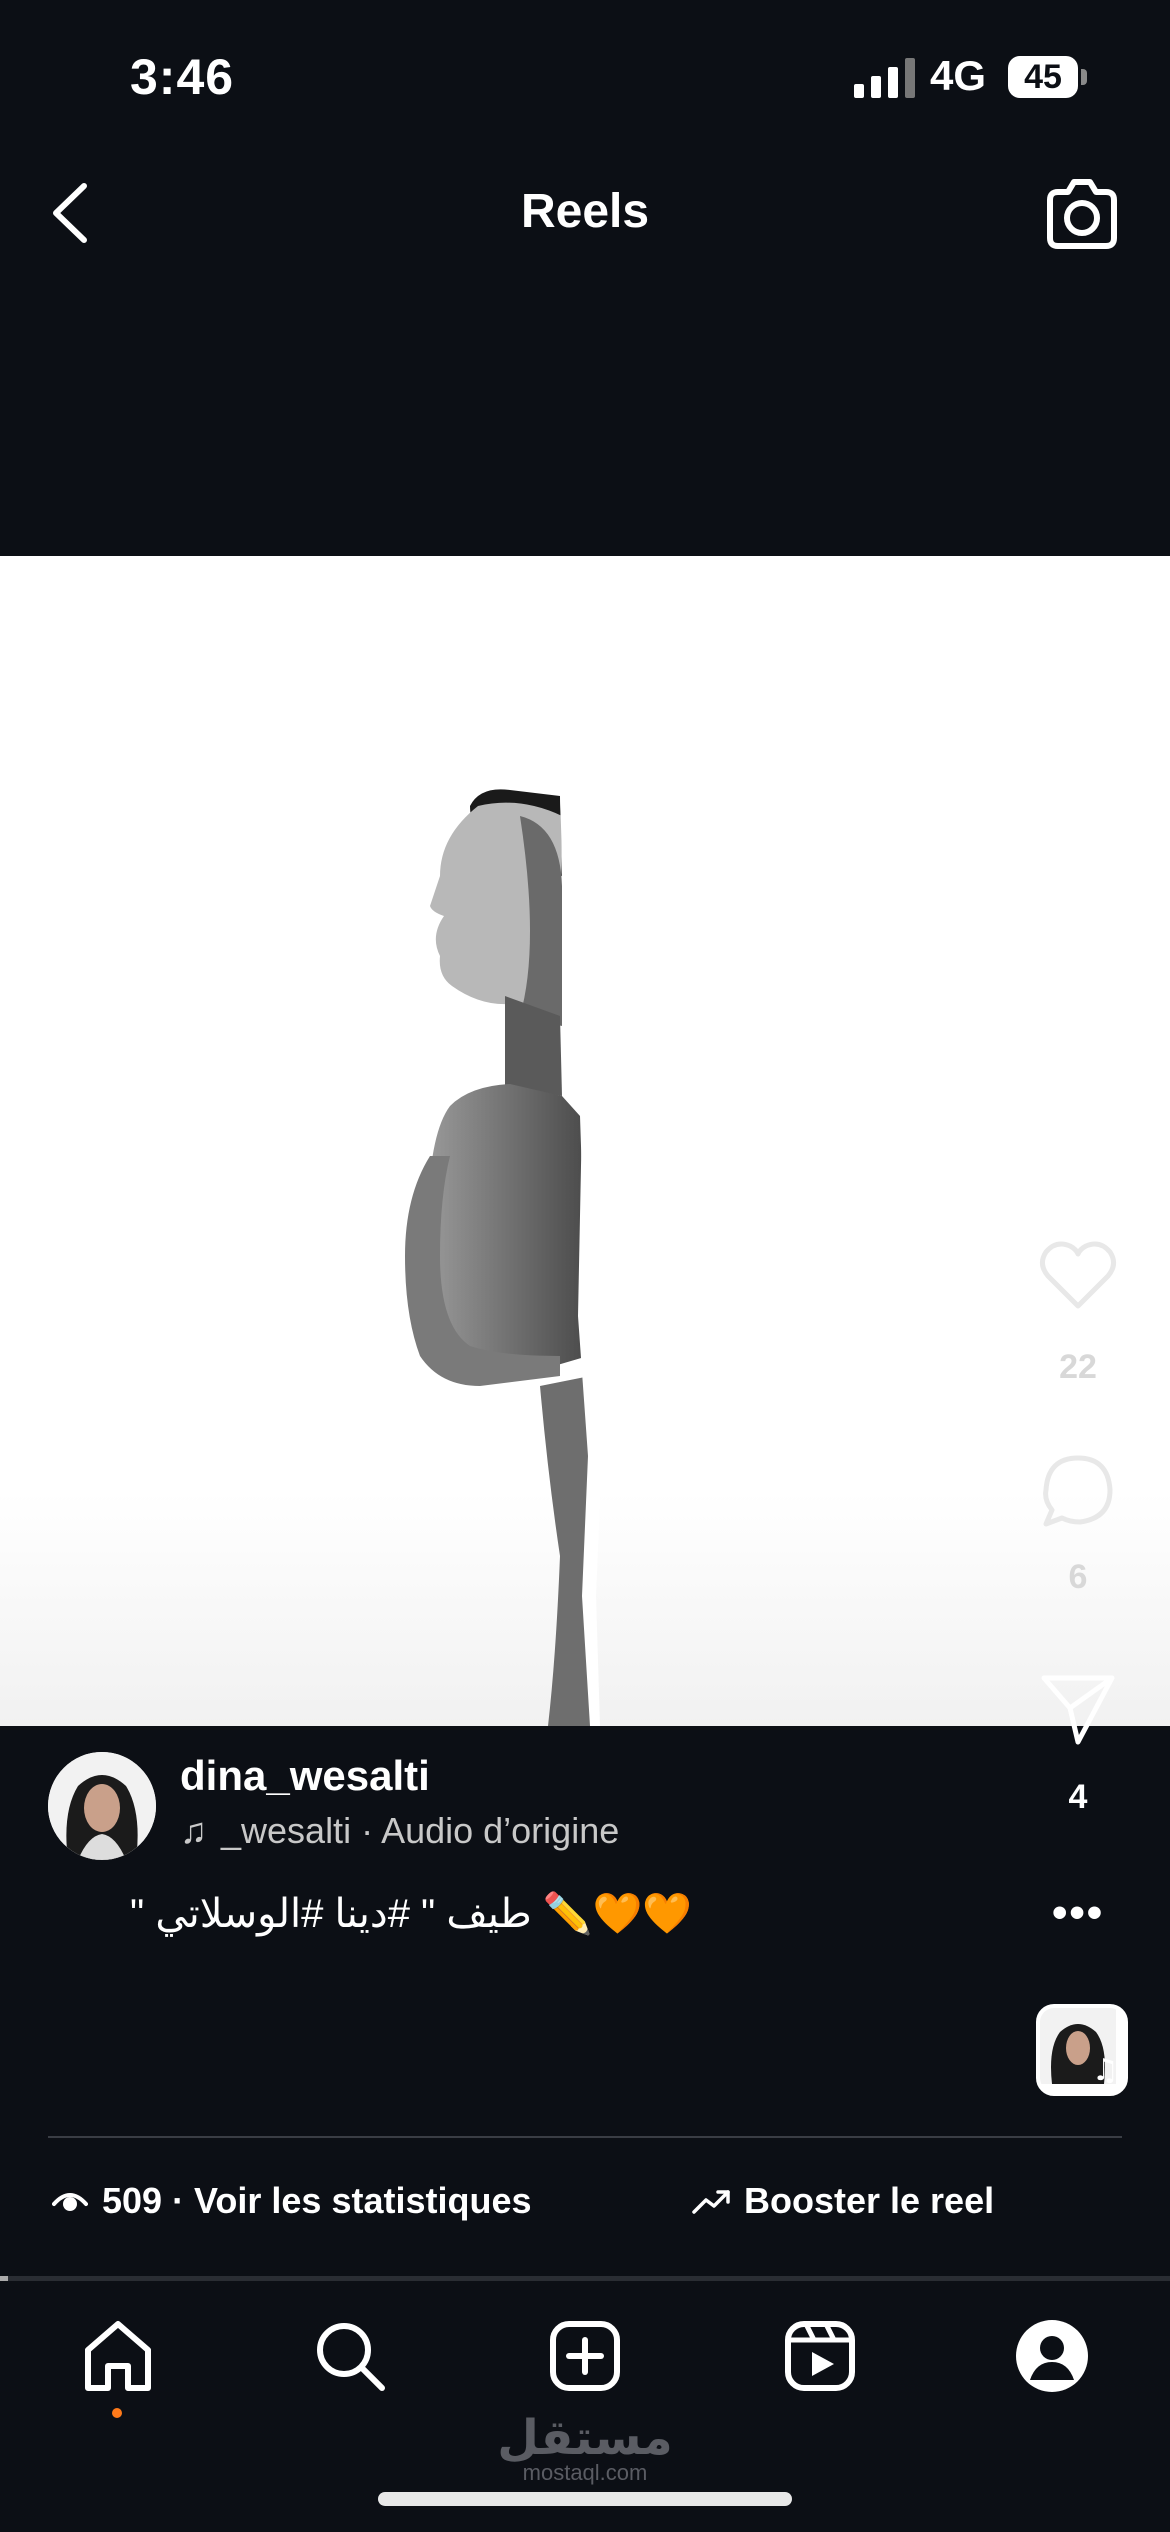 The width and height of the screenshot is (1170, 2532). What do you see at coordinates (1043, 77) in the screenshot?
I see `battery-level: 45` at bounding box center [1043, 77].